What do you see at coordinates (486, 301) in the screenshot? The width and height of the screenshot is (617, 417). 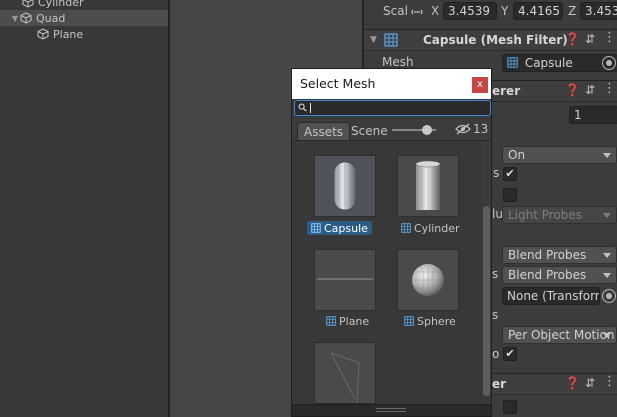 I see `scrollbar-thumb` at bounding box center [486, 301].